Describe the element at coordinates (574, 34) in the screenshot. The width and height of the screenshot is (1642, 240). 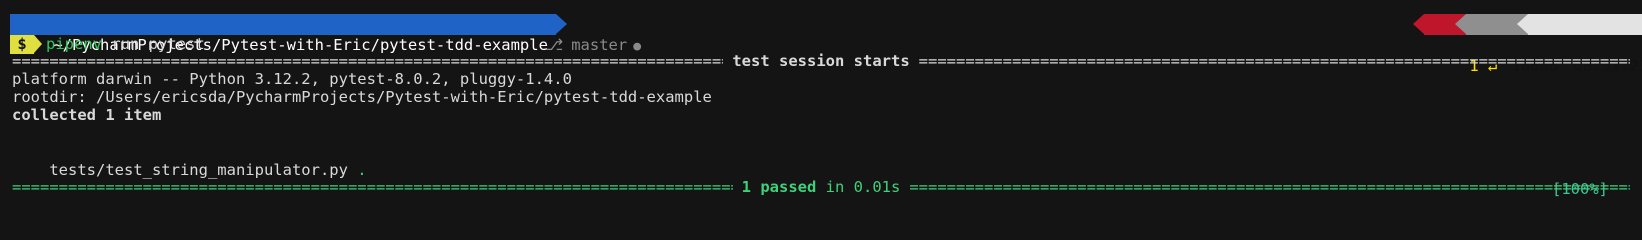
I see `git-status-segment: ⎇ master ●` at that location.